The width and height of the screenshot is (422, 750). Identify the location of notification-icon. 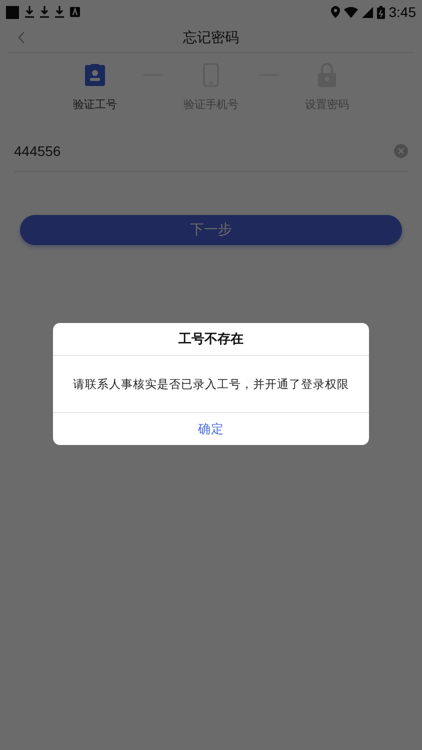
(12, 12).